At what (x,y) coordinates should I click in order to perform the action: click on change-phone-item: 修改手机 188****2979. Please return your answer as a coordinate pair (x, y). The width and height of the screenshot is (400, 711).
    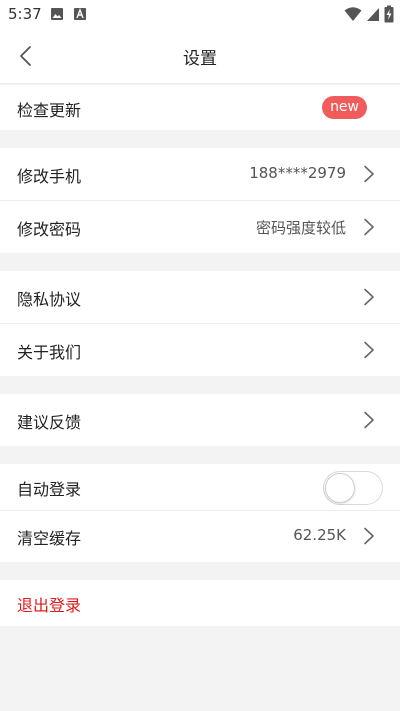
    Looking at the image, I should click on (200, 174).